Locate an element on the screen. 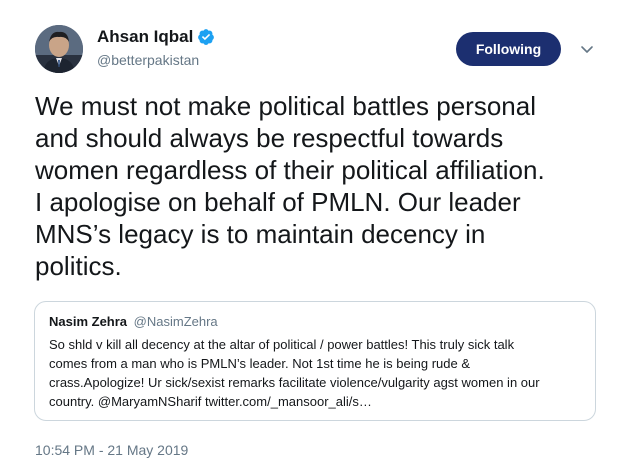  quoted-author-handle: @NasimZehra is located at coordinates (175, 321).